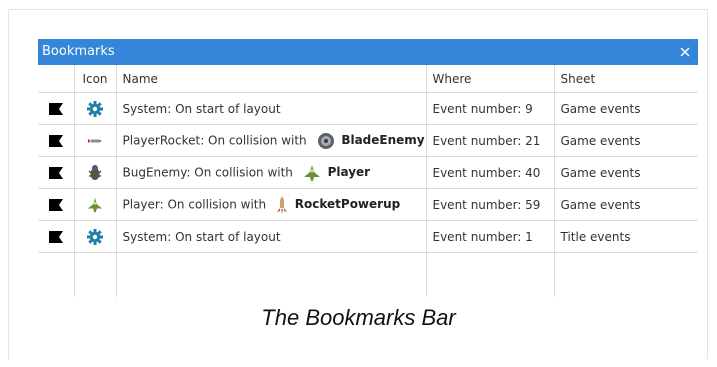 The height and width of the screenshot is (367, 717). I want to click on column-header-name: Name, so click(271, 79).